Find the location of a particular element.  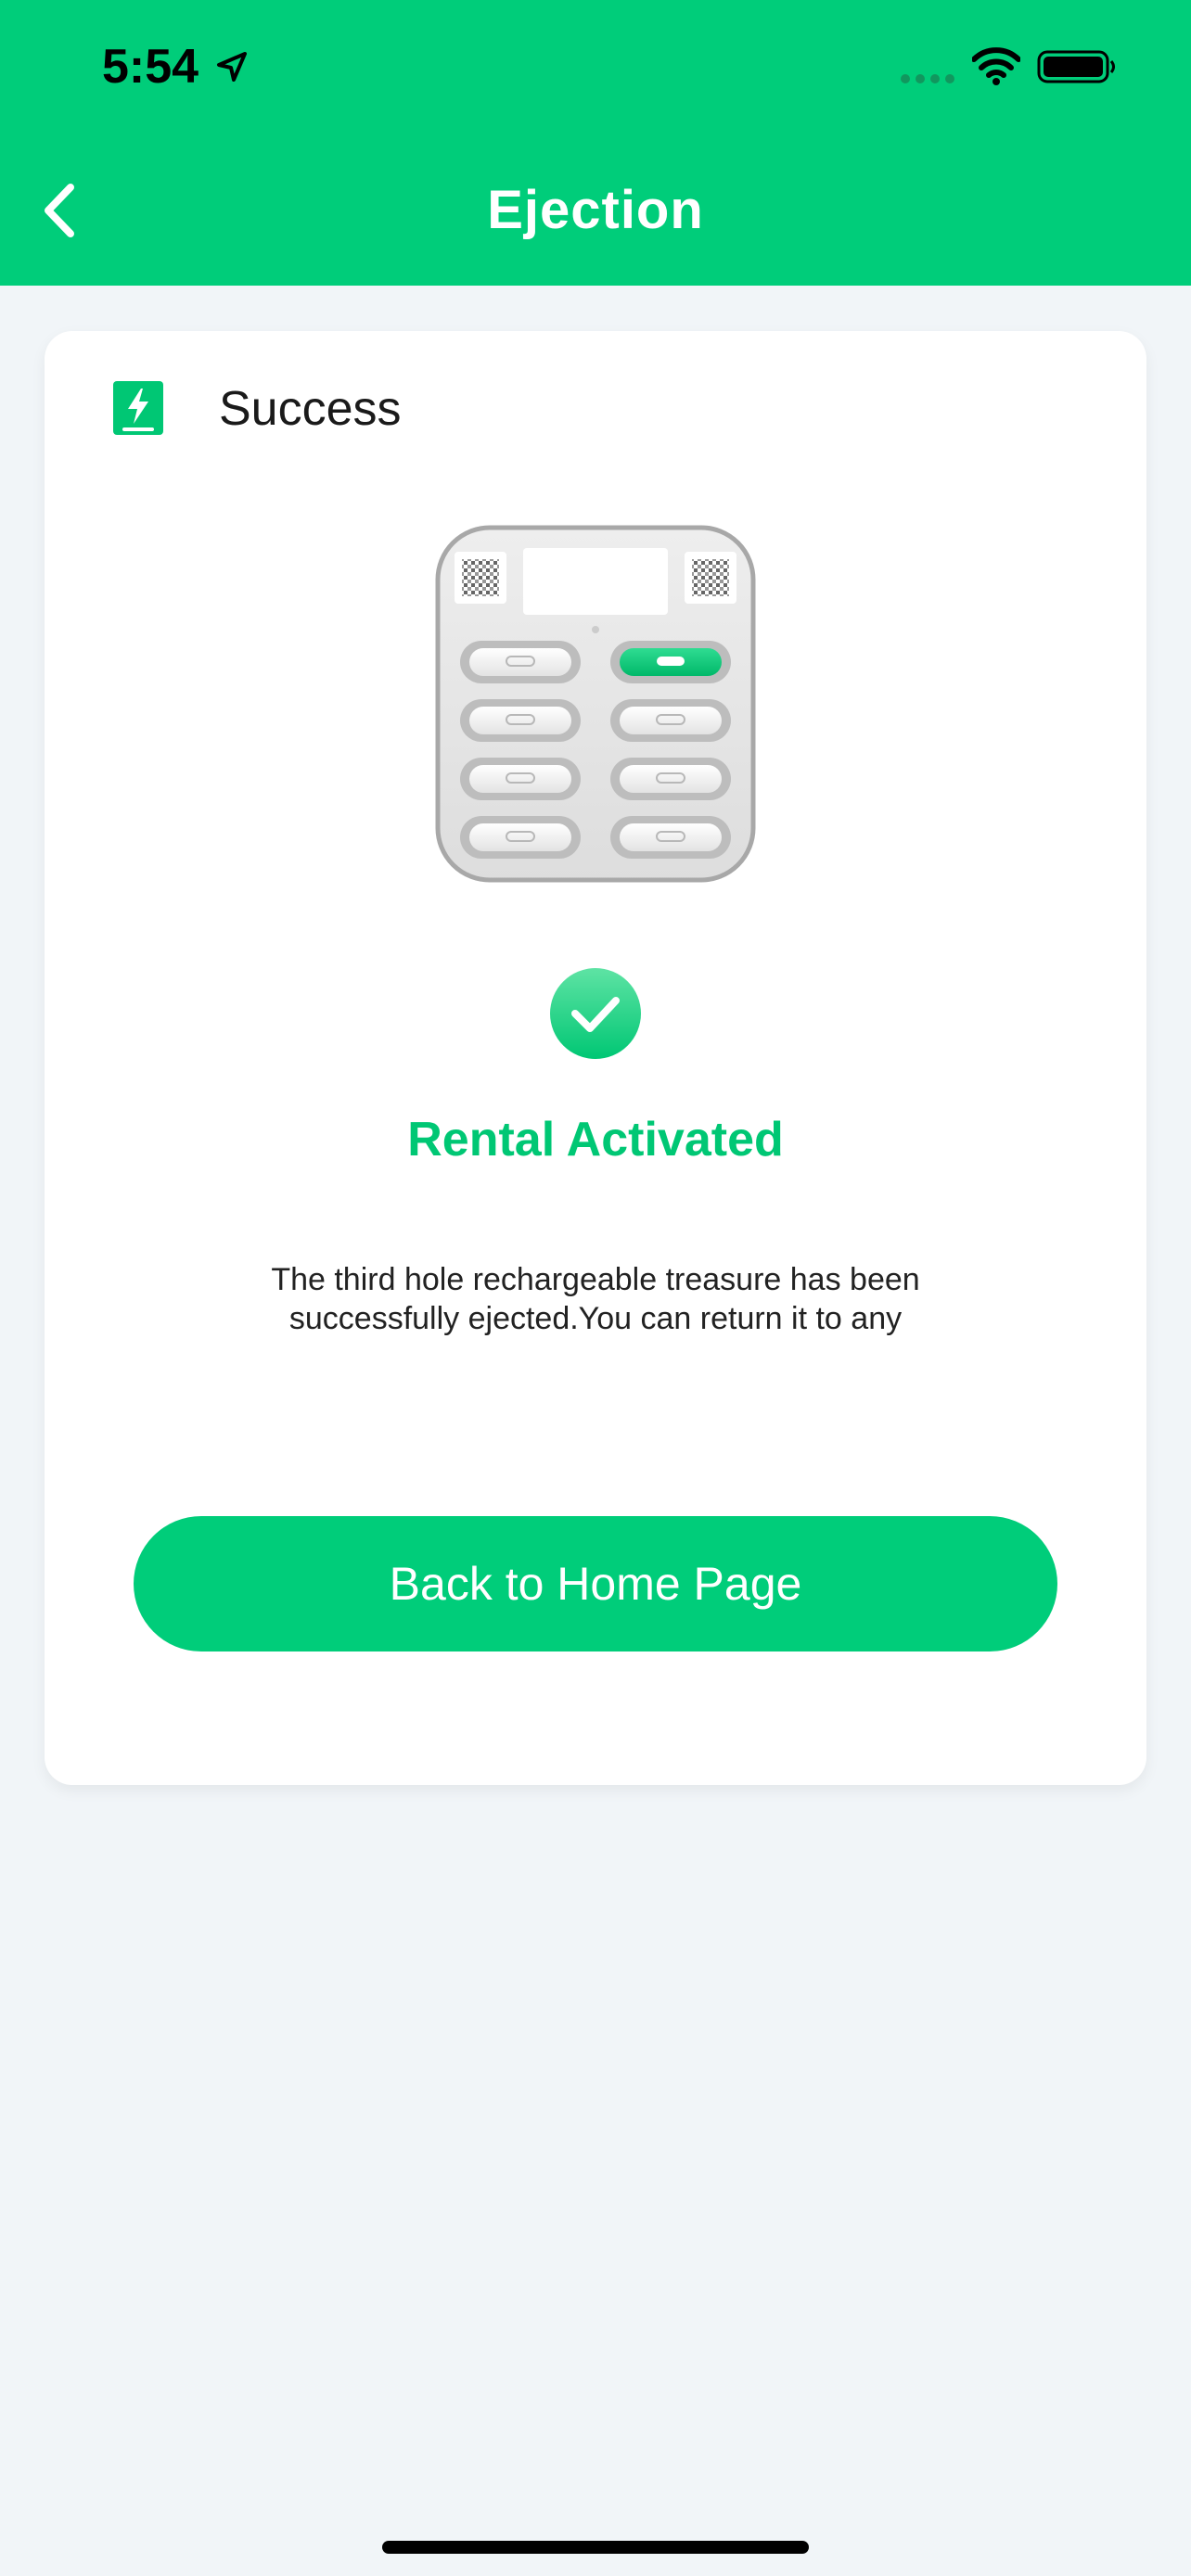

app-header: 5:54 Ejection is located at coordinates (595, 143).